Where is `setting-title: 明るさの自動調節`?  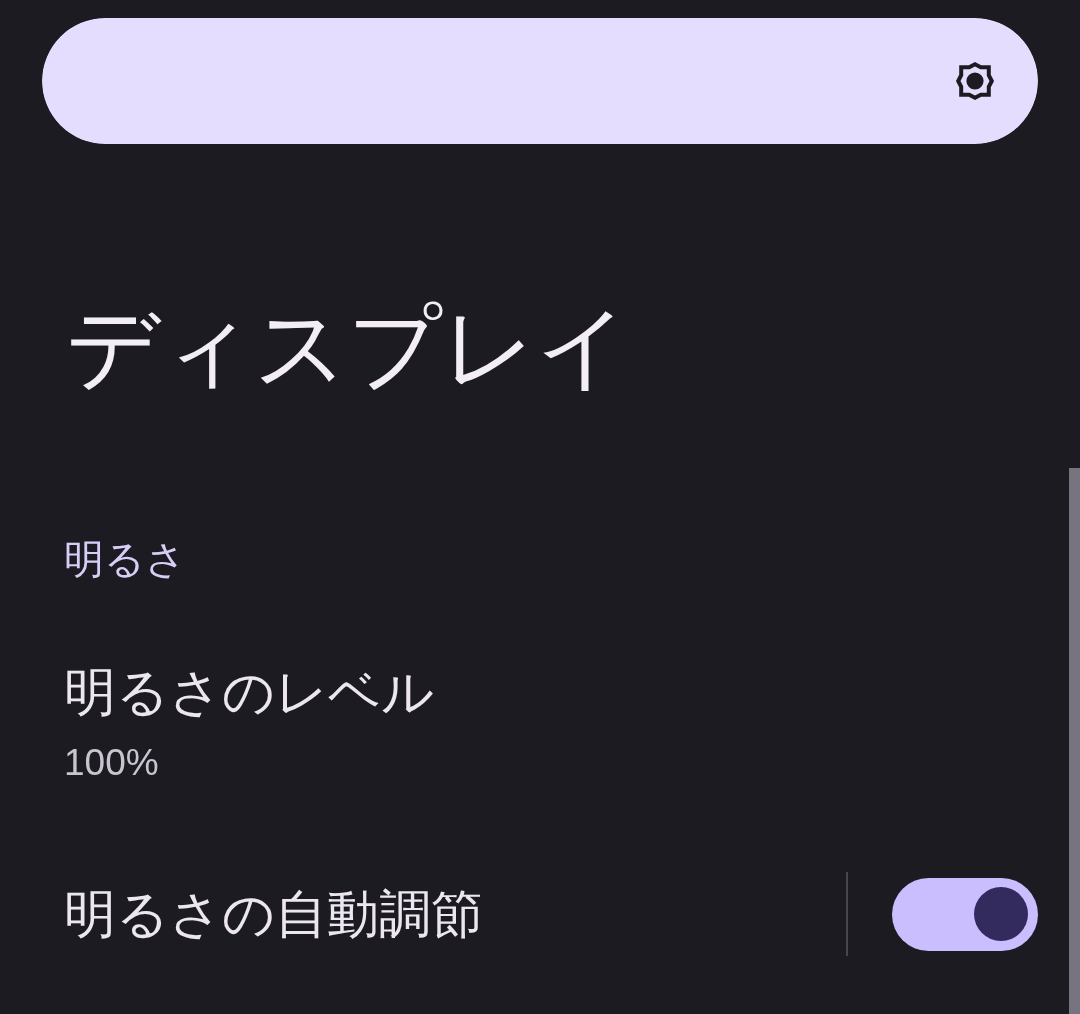
setting-title: 明るさの自動調節 is located at coordinates (273, 914).